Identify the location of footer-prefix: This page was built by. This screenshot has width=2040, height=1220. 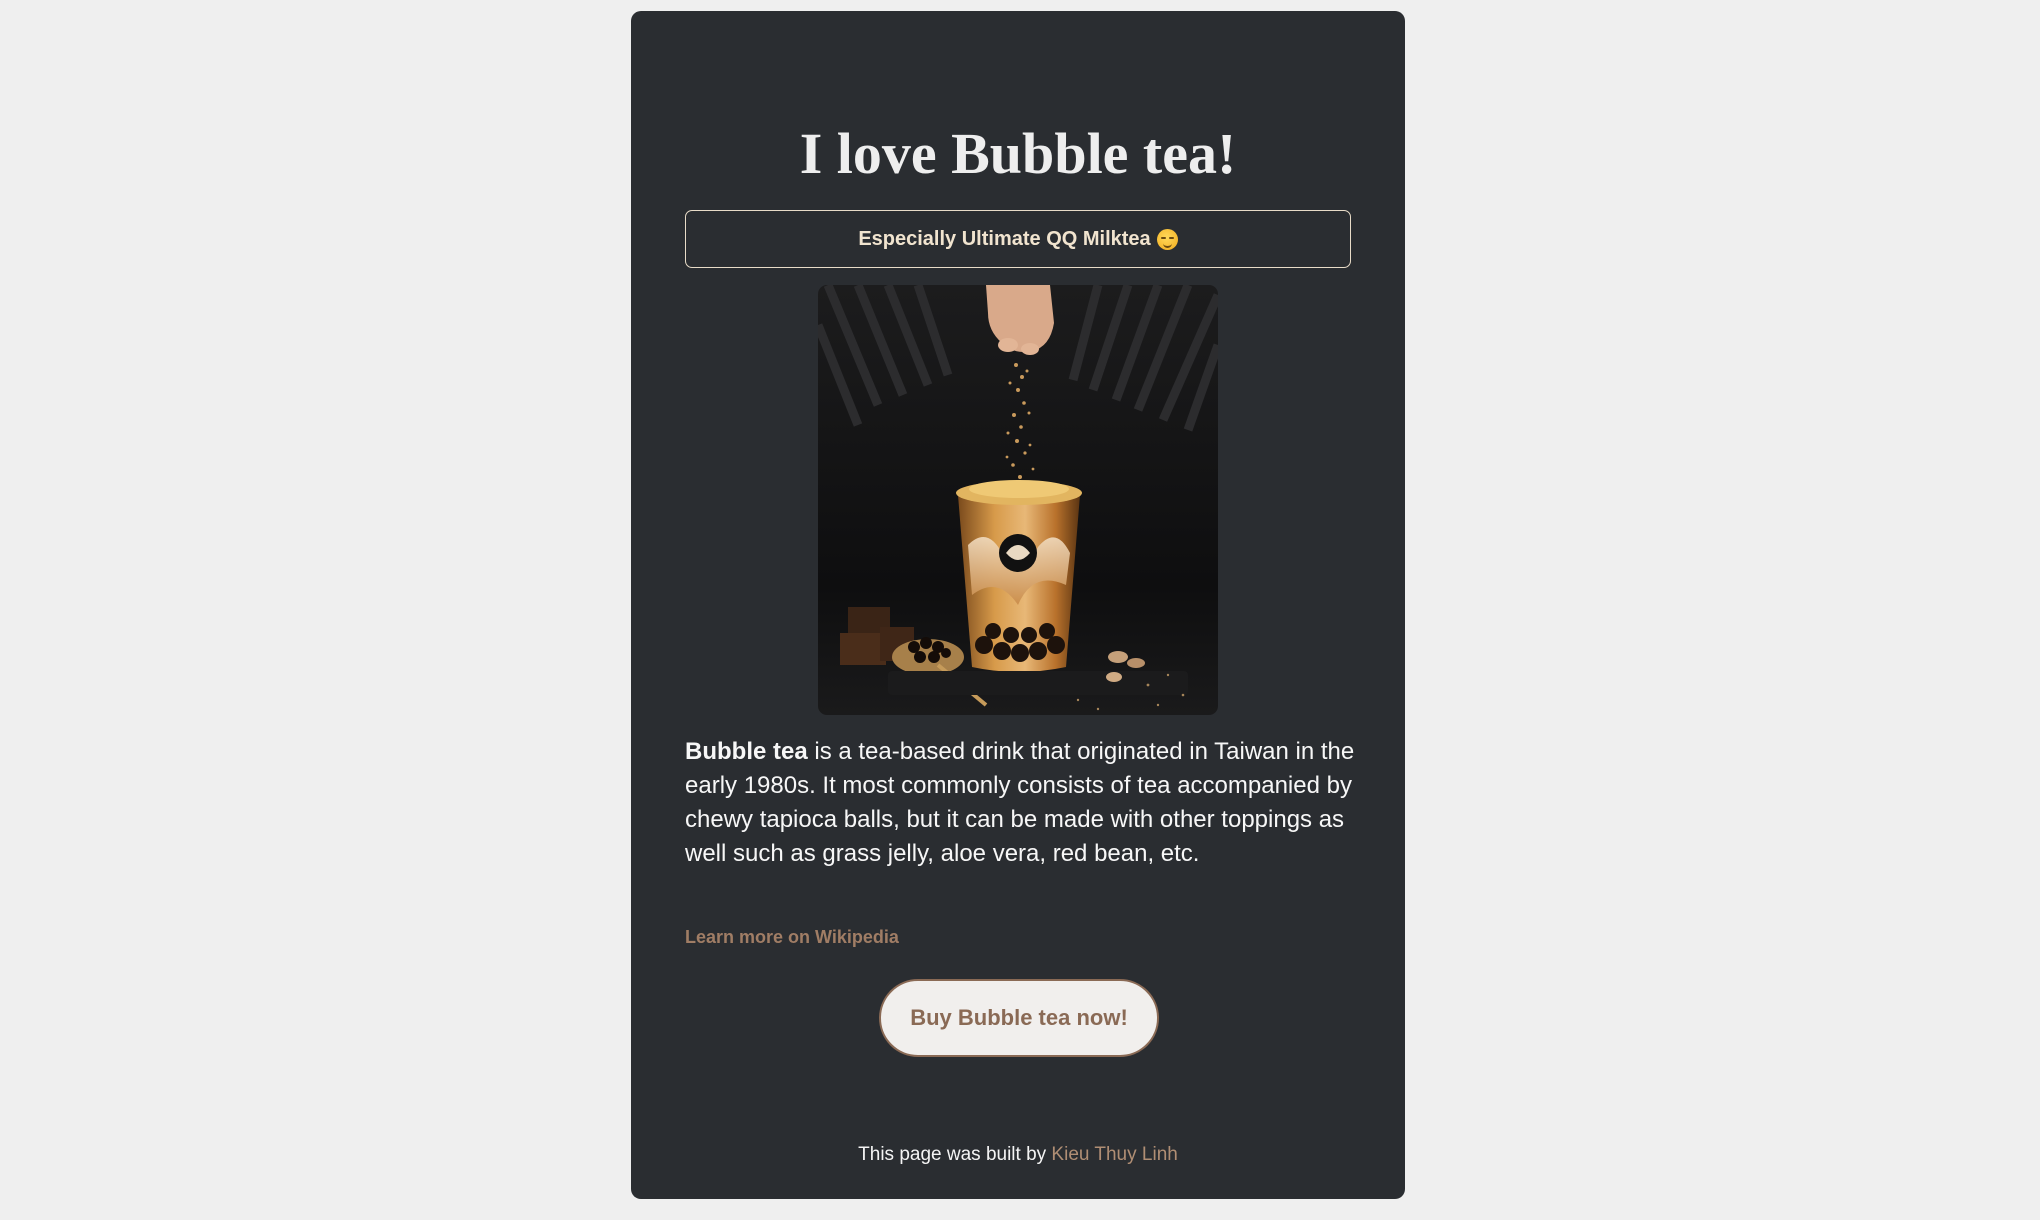
(955, 1154).